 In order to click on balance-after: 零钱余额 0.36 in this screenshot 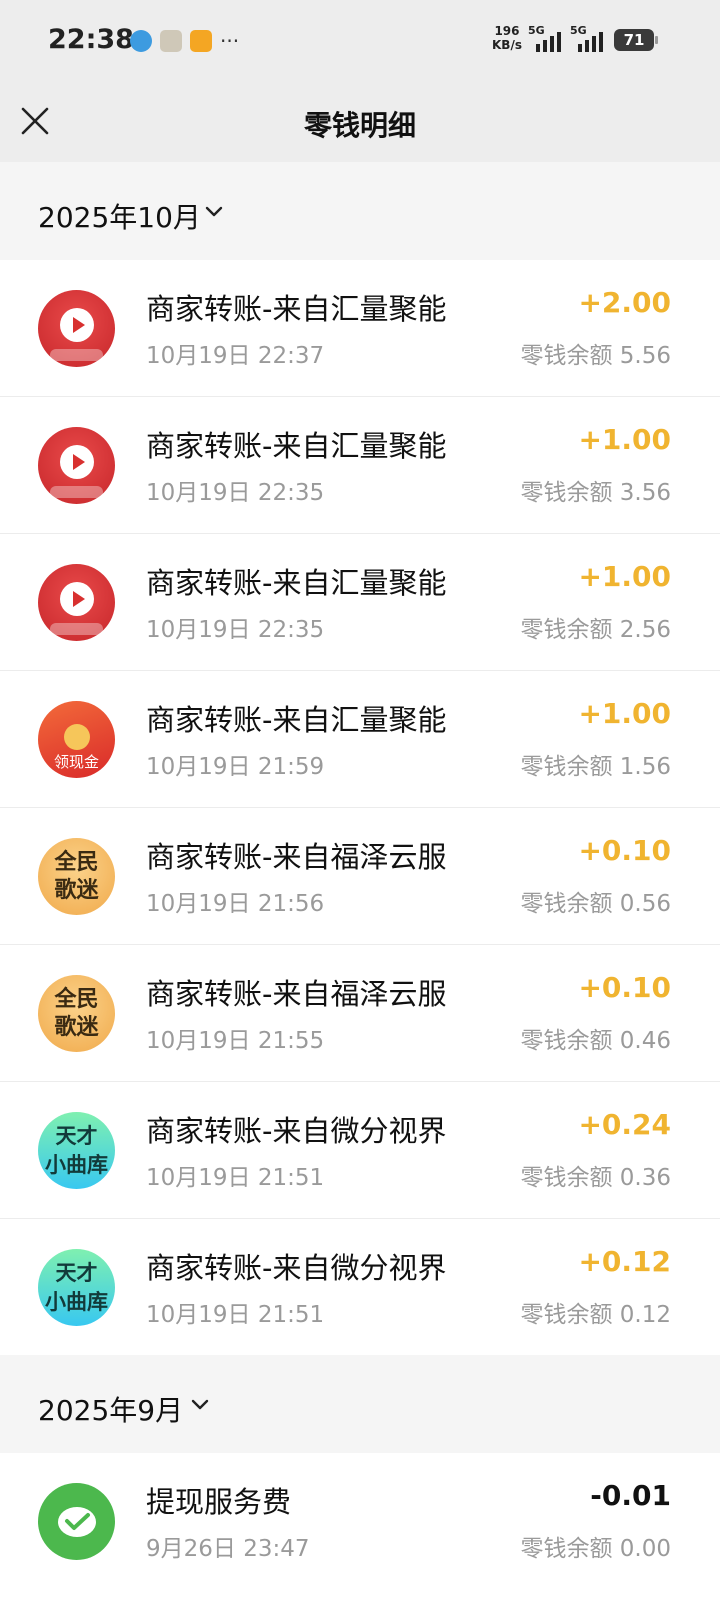, I will do `click(595, 1178)`.